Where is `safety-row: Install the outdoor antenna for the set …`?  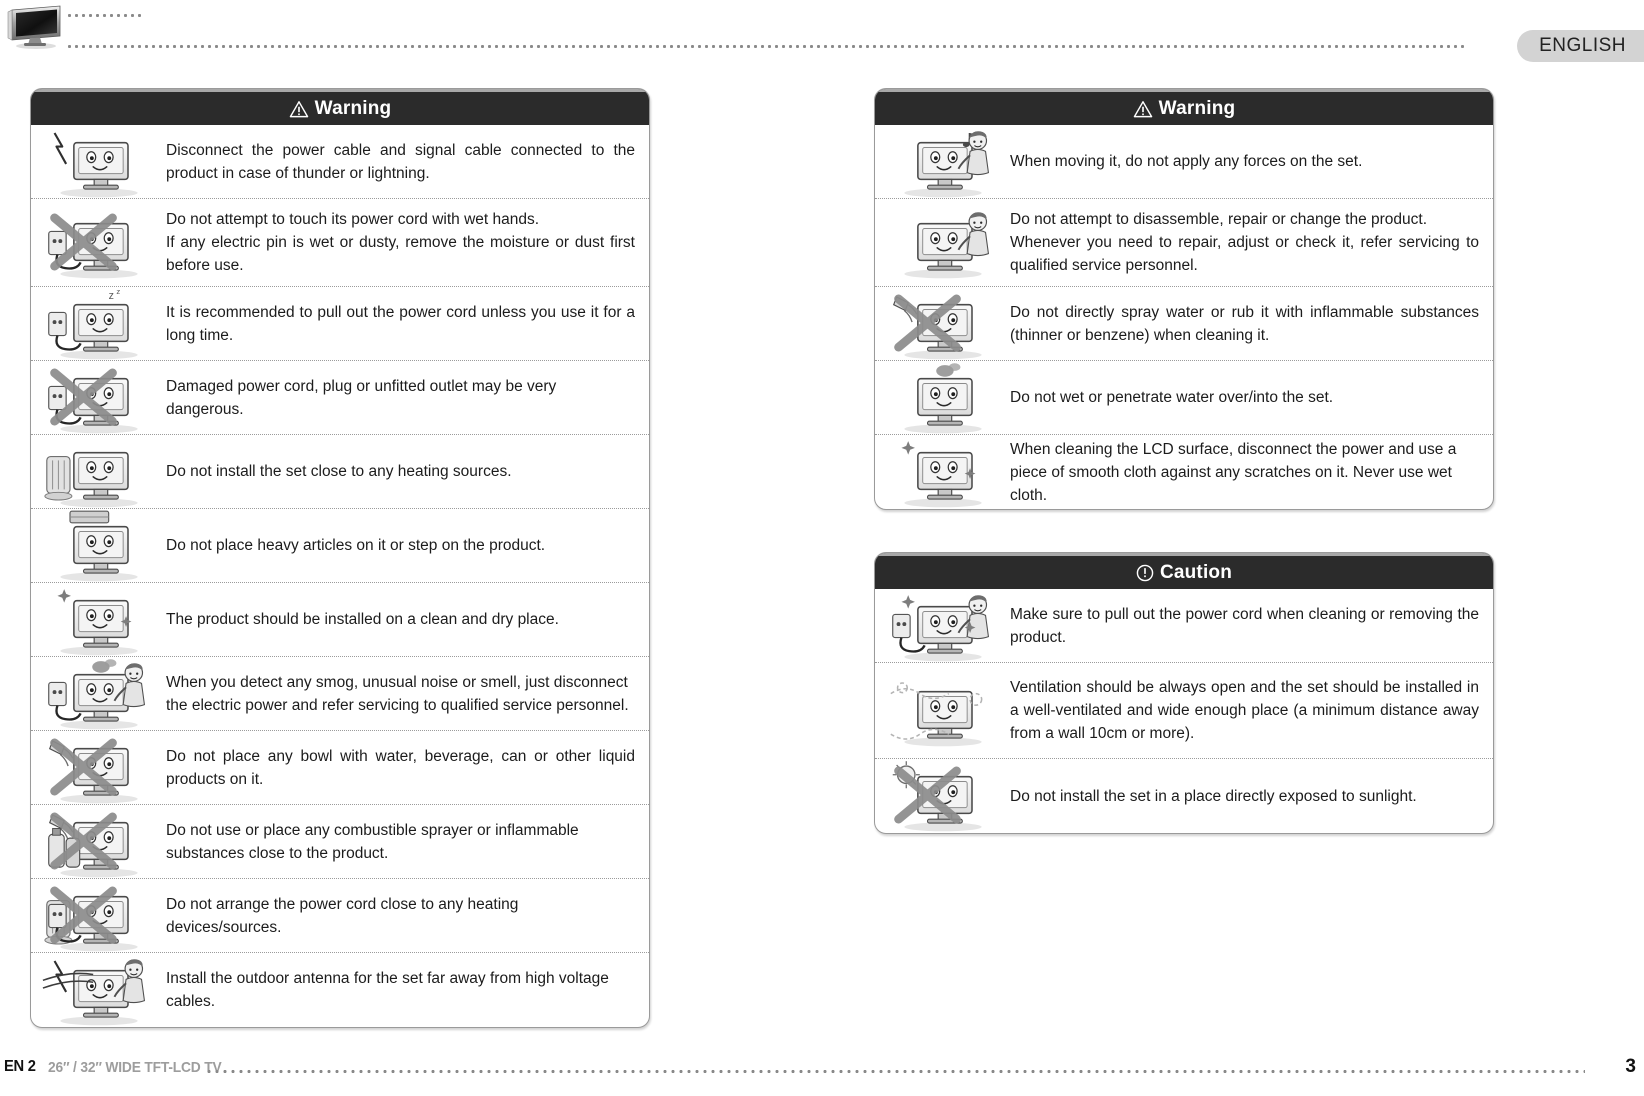 safety-row: Install the outdoor antenna for the set … is located at coordinates (340, 990).